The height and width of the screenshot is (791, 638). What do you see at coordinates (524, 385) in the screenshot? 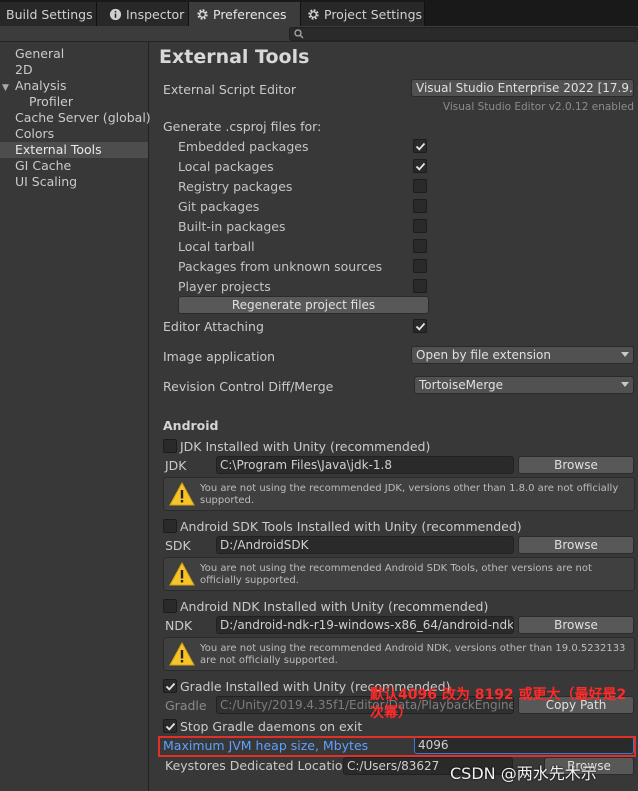
I see `revision-control-dropdown: TortoiseMerge` at bounding box center [524, 385].